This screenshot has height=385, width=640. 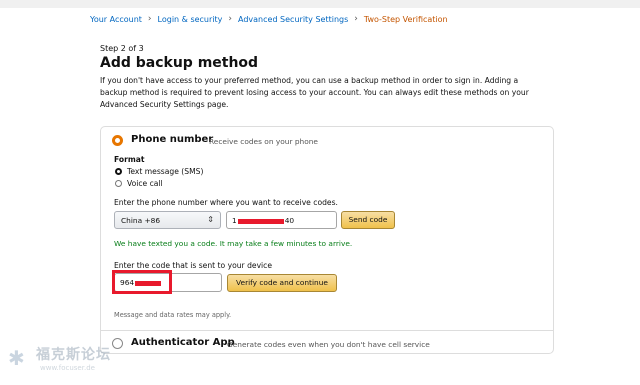 What do you see at coordinates (73, 355) in the screenshot?
I see `watermark-text: 福克斯论坛` at bounding box center [73, 355].